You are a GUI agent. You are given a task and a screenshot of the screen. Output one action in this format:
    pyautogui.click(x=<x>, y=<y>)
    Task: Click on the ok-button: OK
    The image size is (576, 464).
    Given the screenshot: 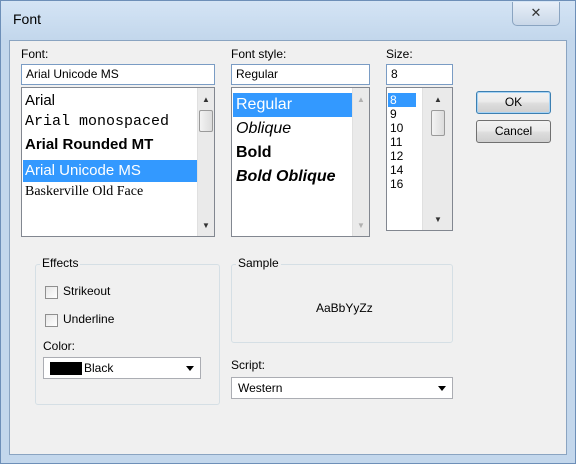 What is the action you would take?
    pyautogui.click(x=513, y=102)
    